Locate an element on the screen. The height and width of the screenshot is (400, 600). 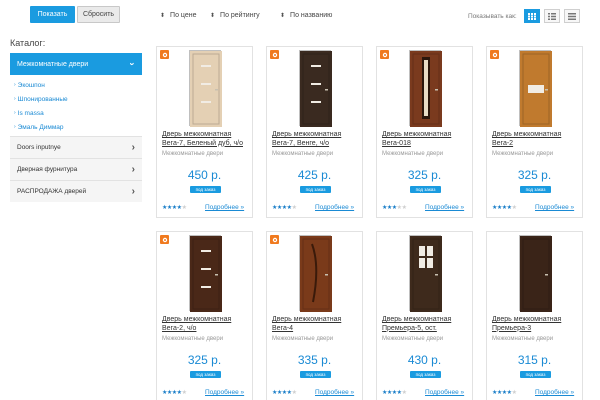
catalog-subitem: › Эмаль Диммар is located at coordinates (78, 127).